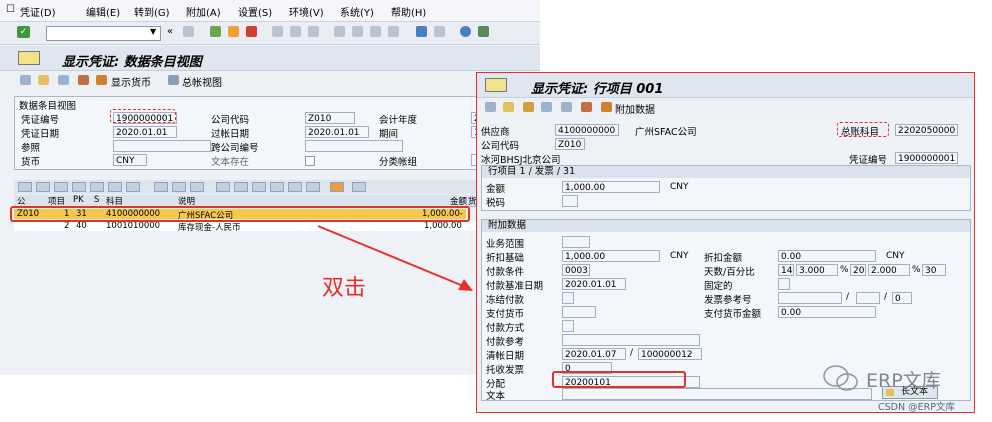  I want to click on currency-field: CNY, so click(130, 160).